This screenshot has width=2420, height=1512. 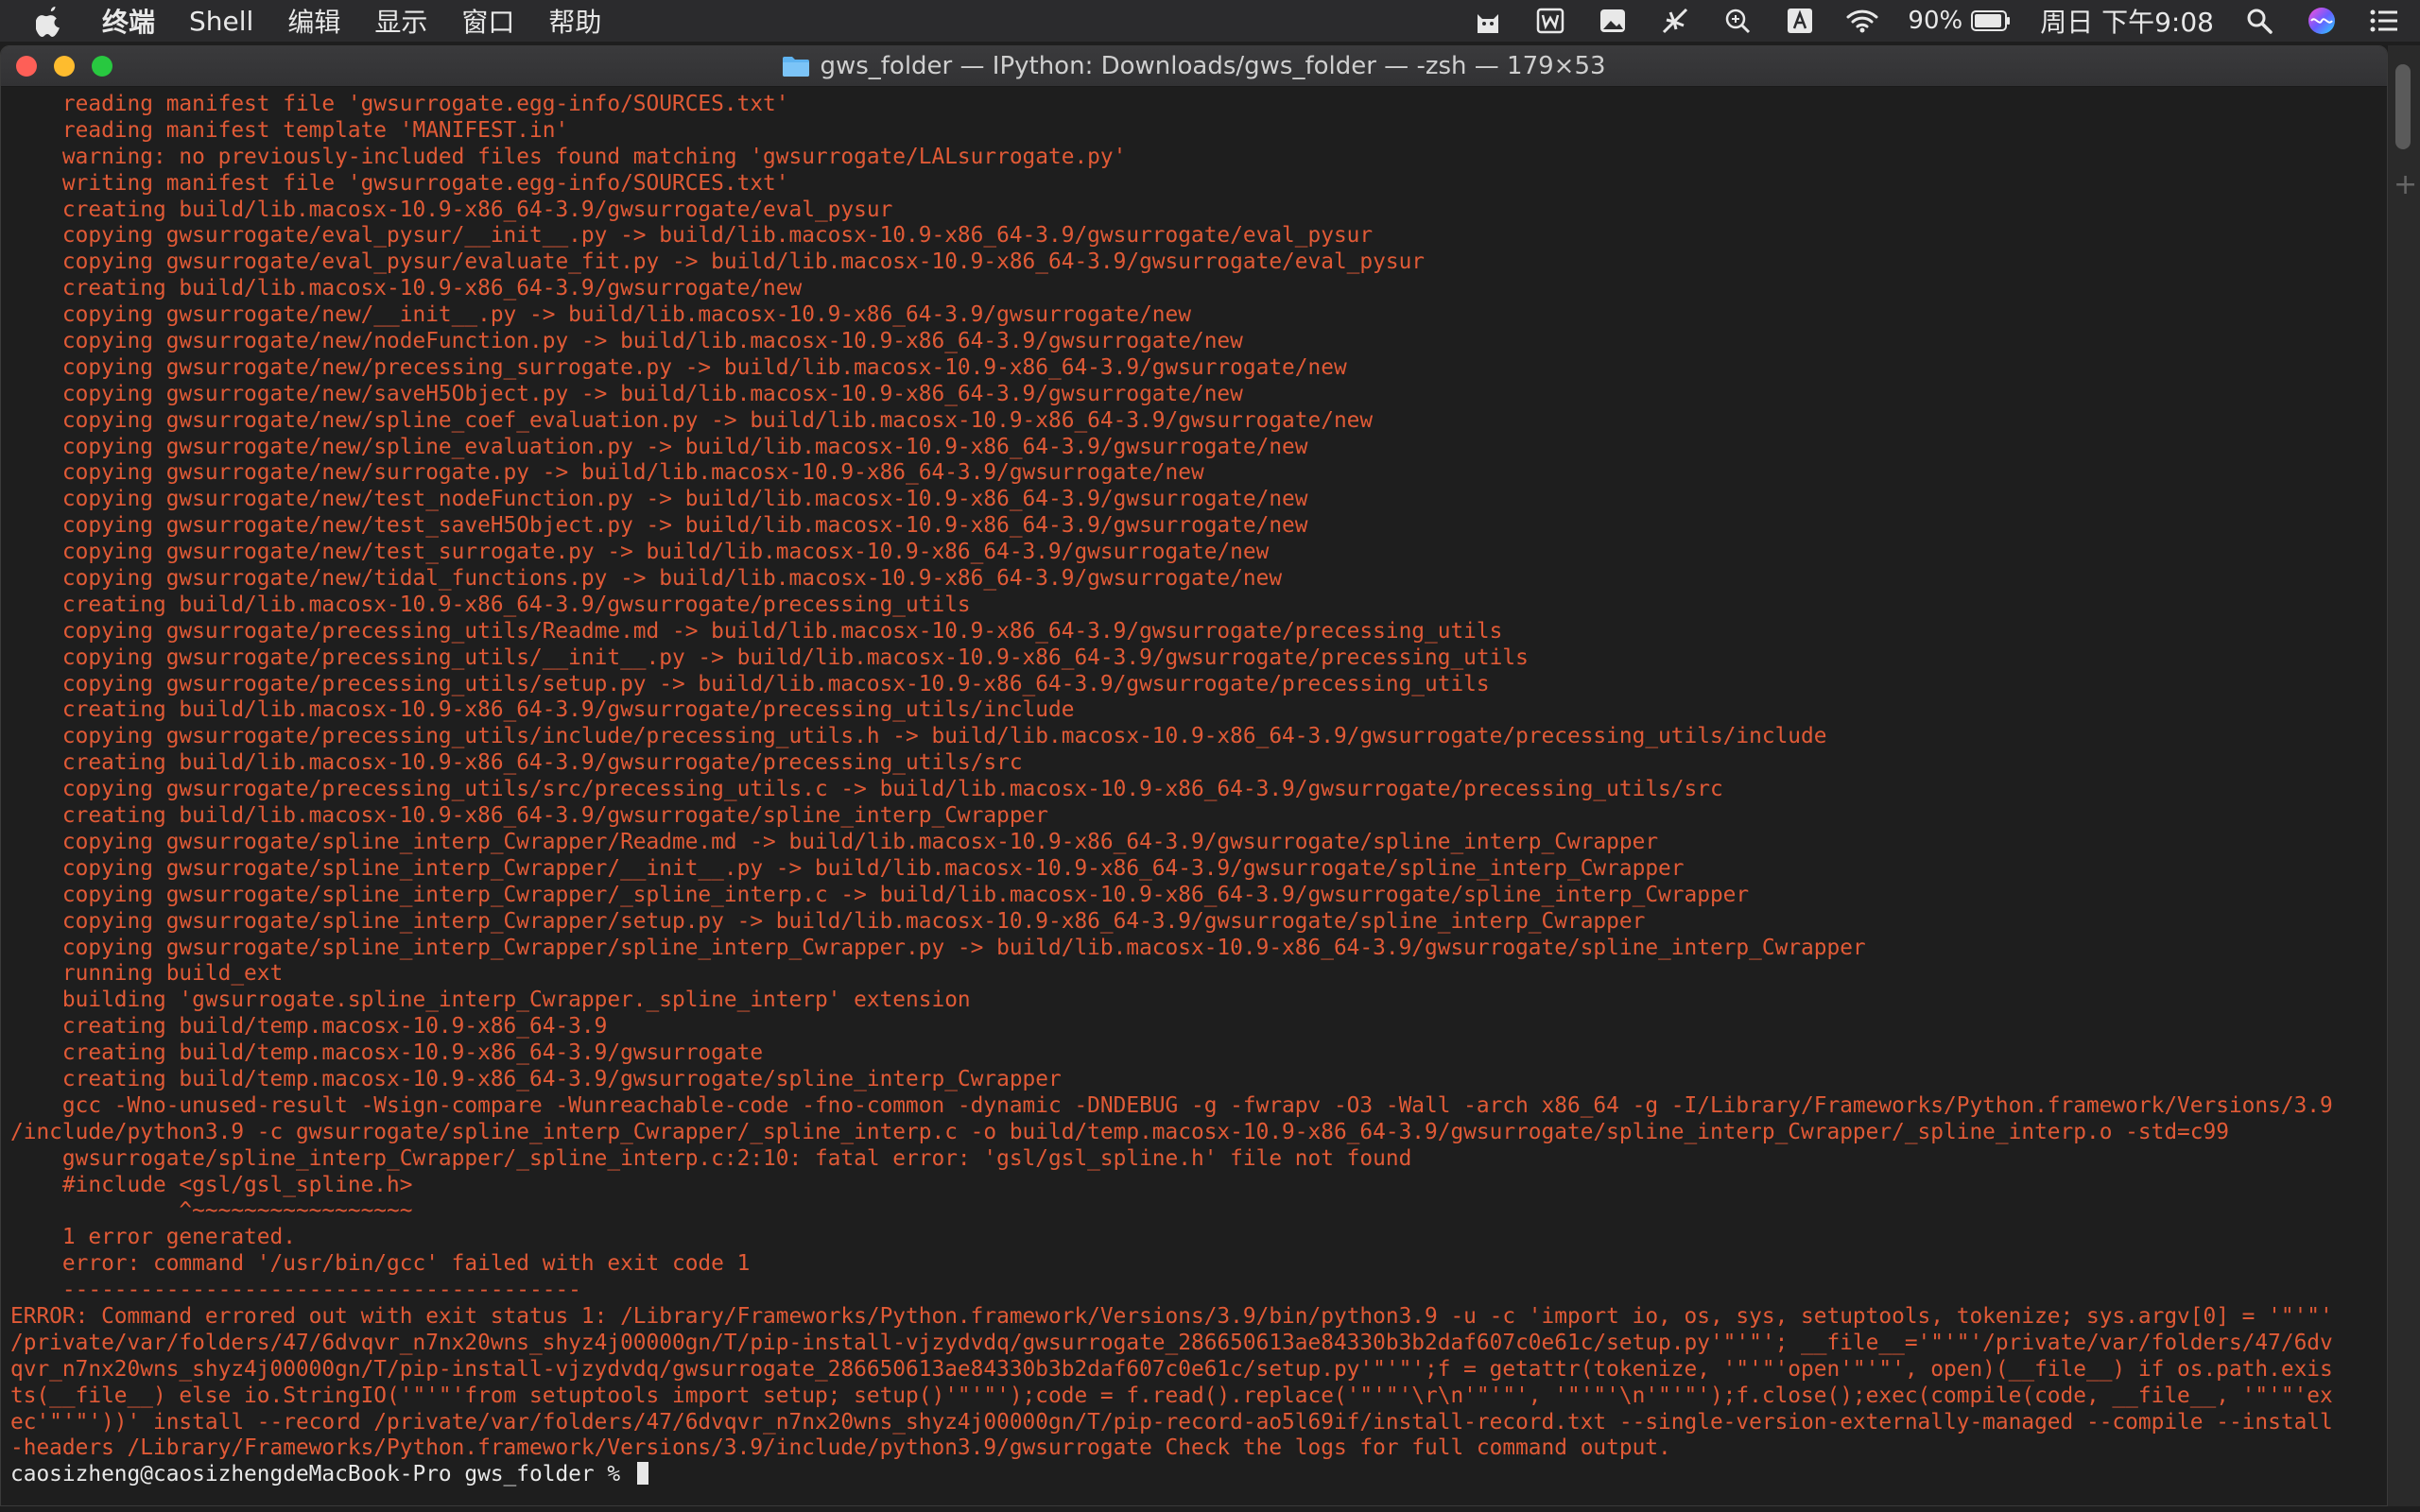 I want to click on window-controls, so click(x=73, y=66).